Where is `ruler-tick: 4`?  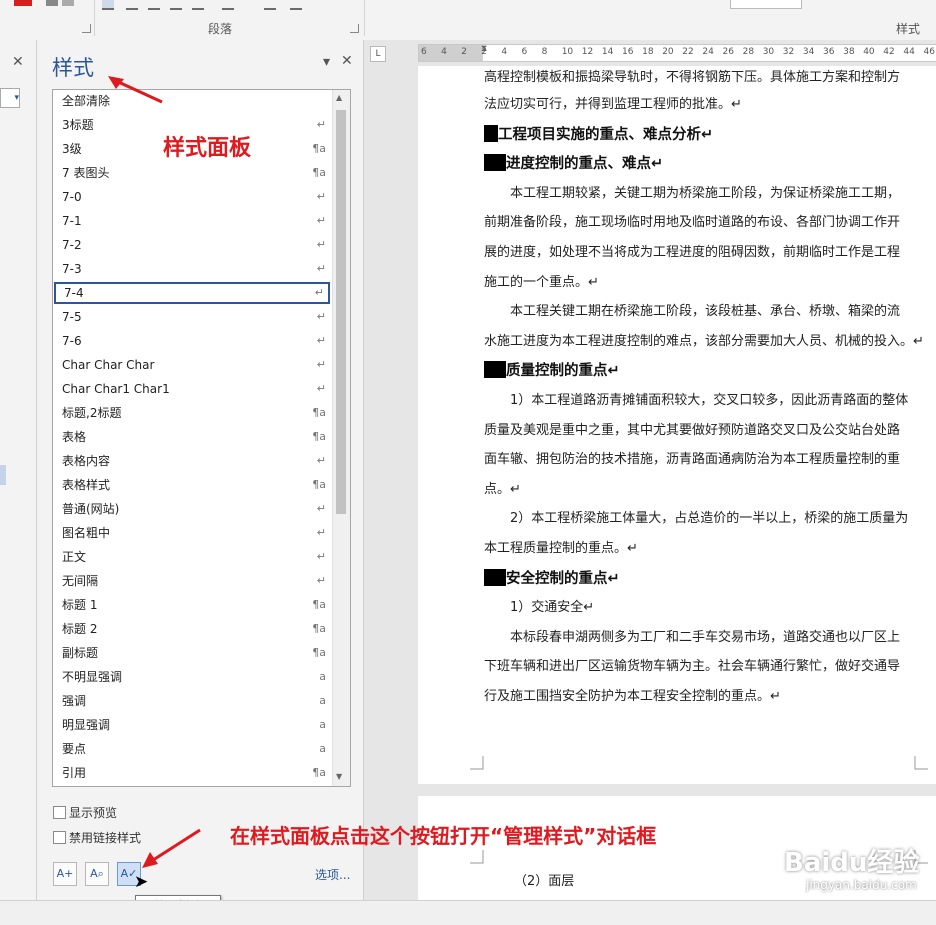
ruler-tick: 4 is located at coordinates (504, 52).